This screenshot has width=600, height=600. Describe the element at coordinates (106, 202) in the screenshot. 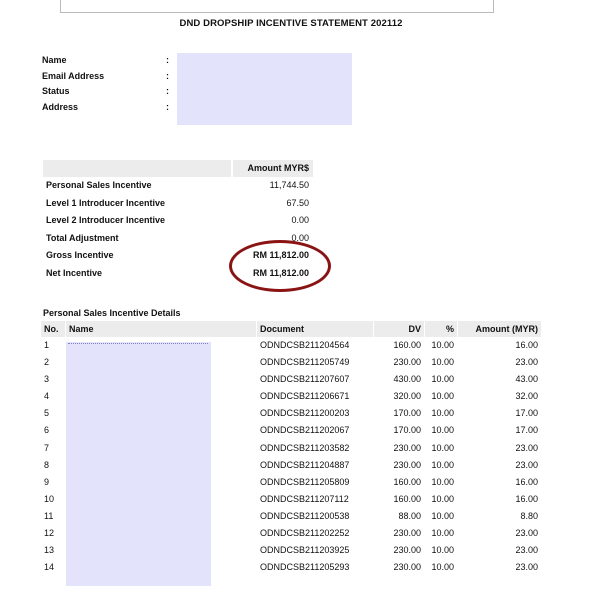

I see `summary-label: Level 1 Introducer Incentive` at that location.